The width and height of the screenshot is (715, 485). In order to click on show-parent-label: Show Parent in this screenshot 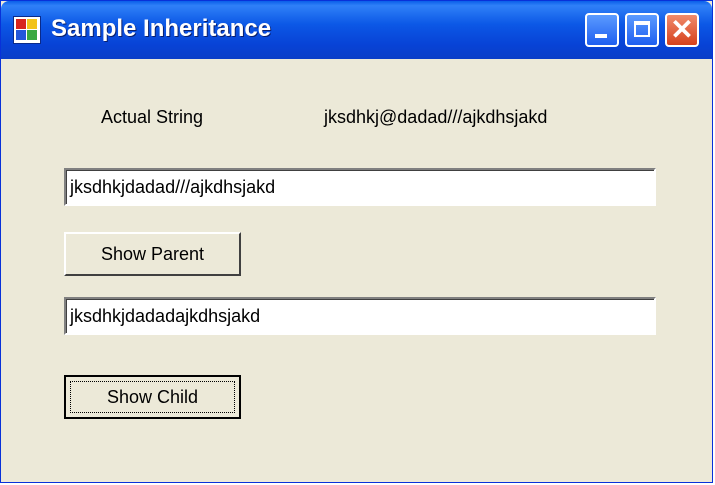, I will do `click(152, 254)`.